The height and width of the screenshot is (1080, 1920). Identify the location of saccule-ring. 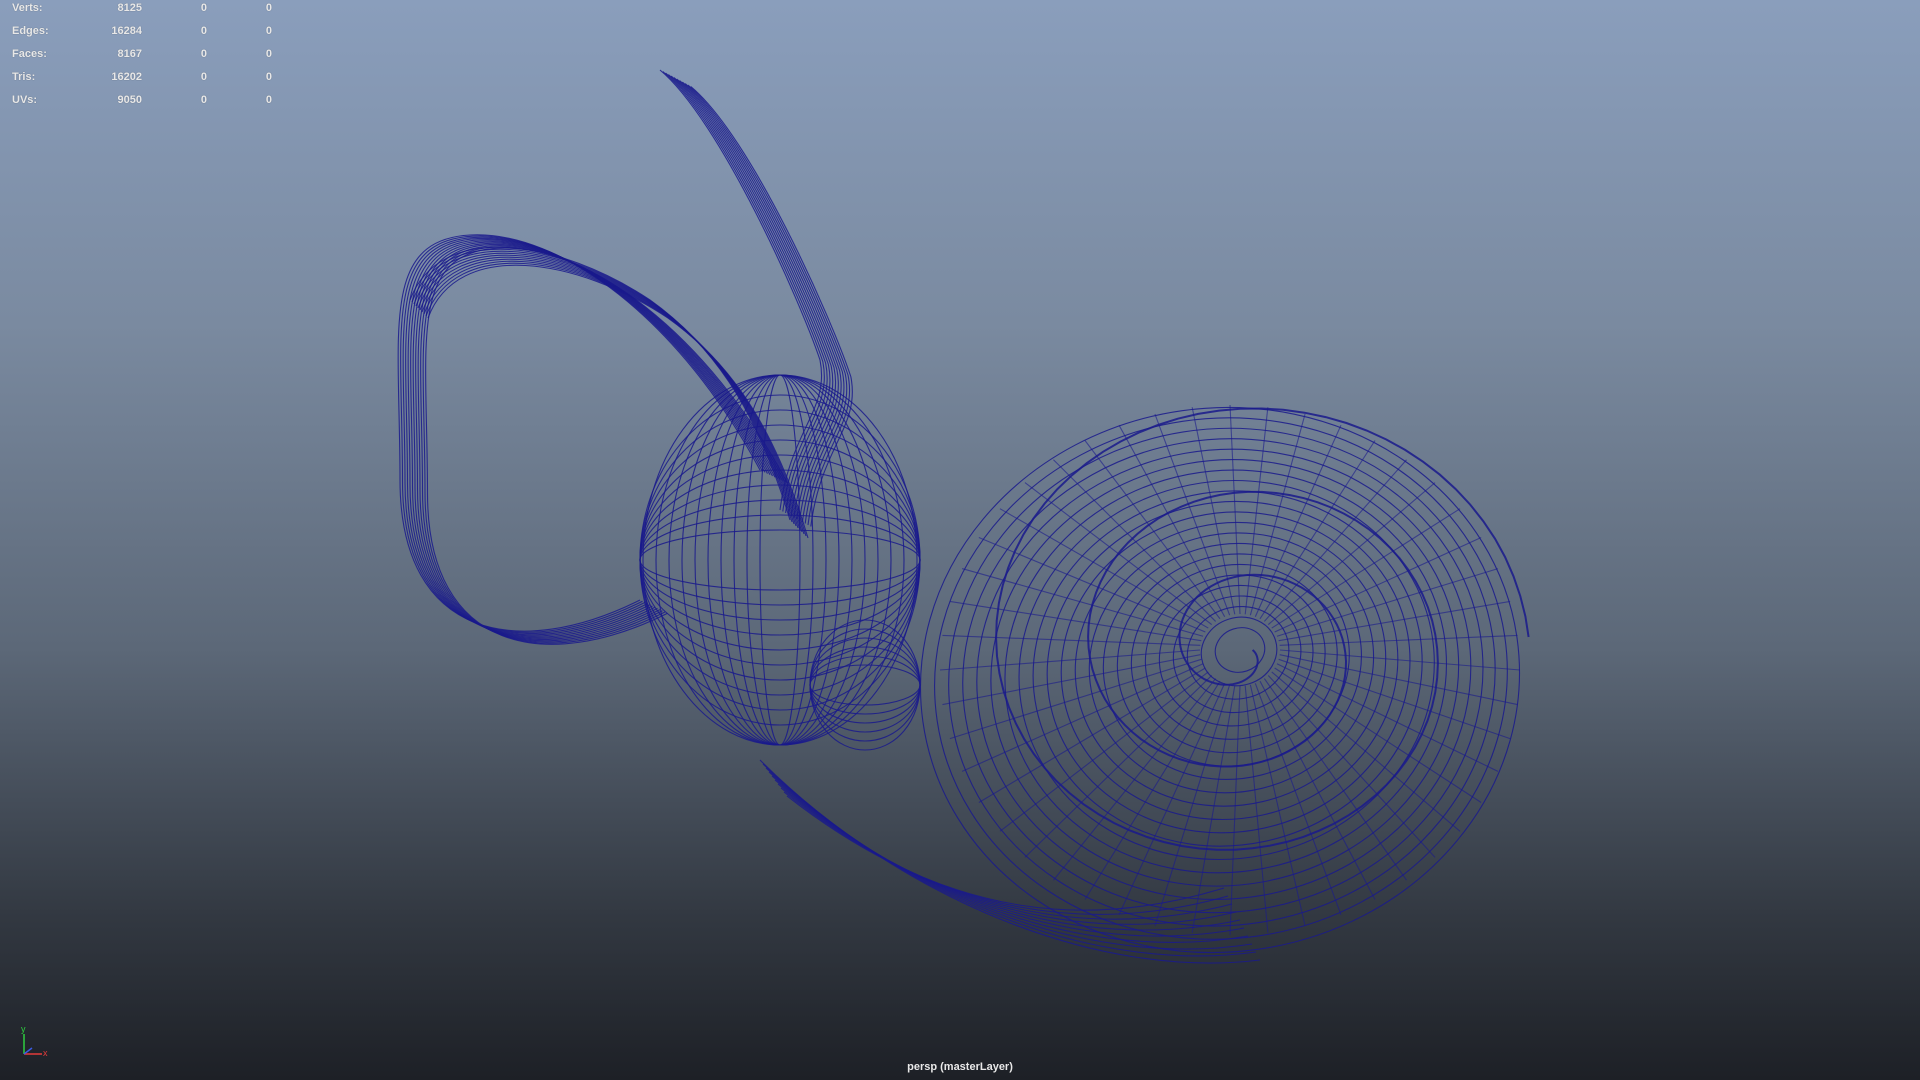
(865, 685).